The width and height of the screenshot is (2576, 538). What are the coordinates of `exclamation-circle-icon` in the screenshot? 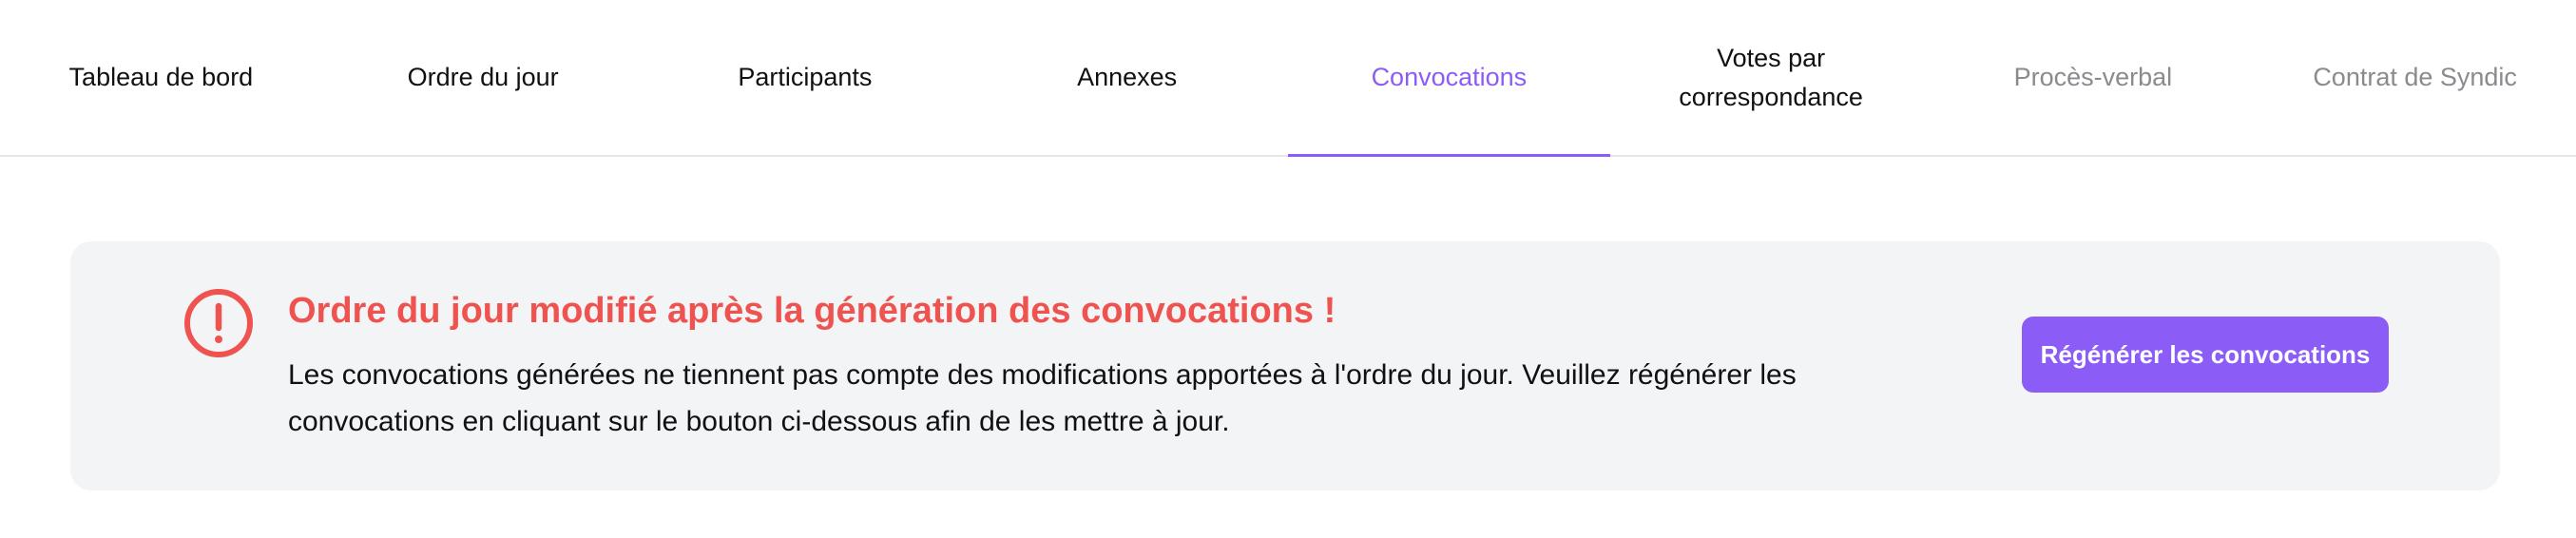 It's located at (219, 323).